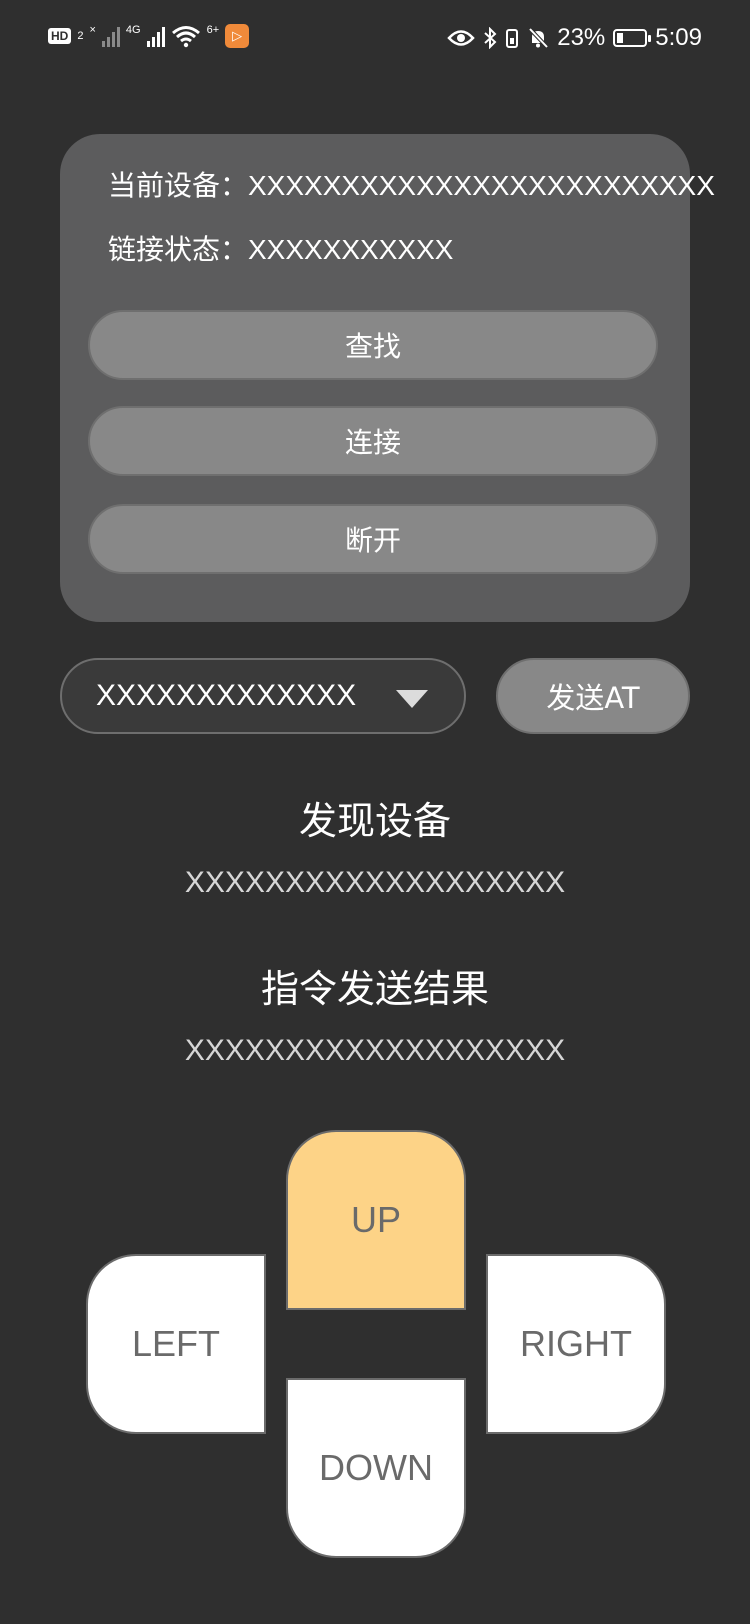 Image resolution: width=750 pixels, height=1624 pixels. What do you see at coordinates (620, 38) in the screenshot?
I see `battery-fill` at bounding box center [620, 38].